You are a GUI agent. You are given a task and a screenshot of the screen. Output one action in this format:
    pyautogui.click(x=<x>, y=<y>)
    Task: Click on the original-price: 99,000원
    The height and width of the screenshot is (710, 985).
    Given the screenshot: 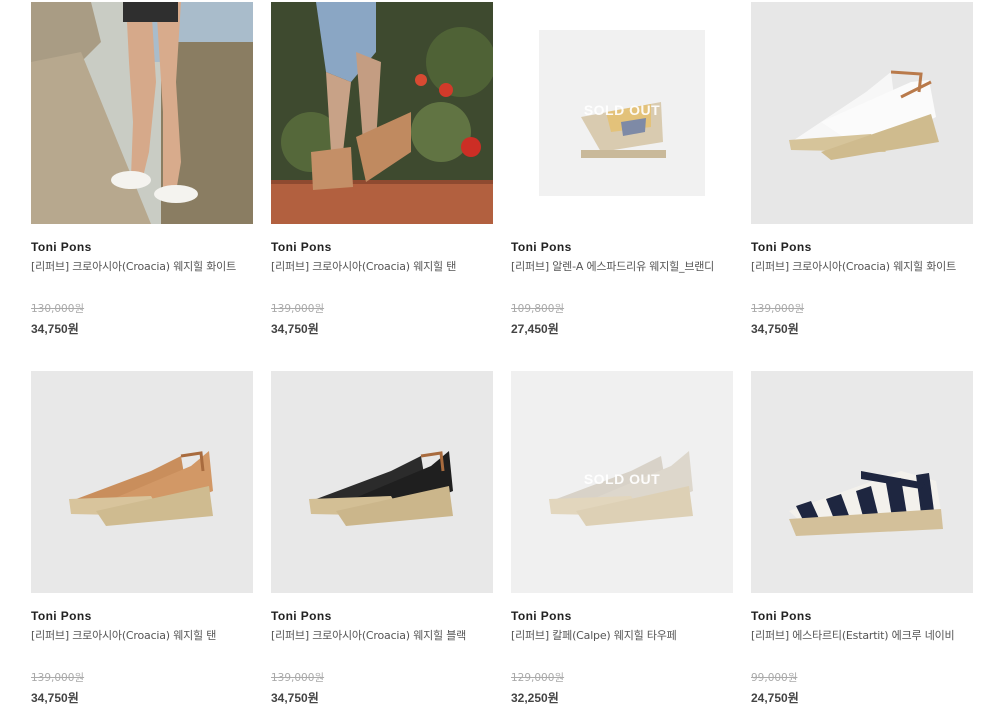 What is the action you would take?
    pyautogui.click(x=774, y=678)
    